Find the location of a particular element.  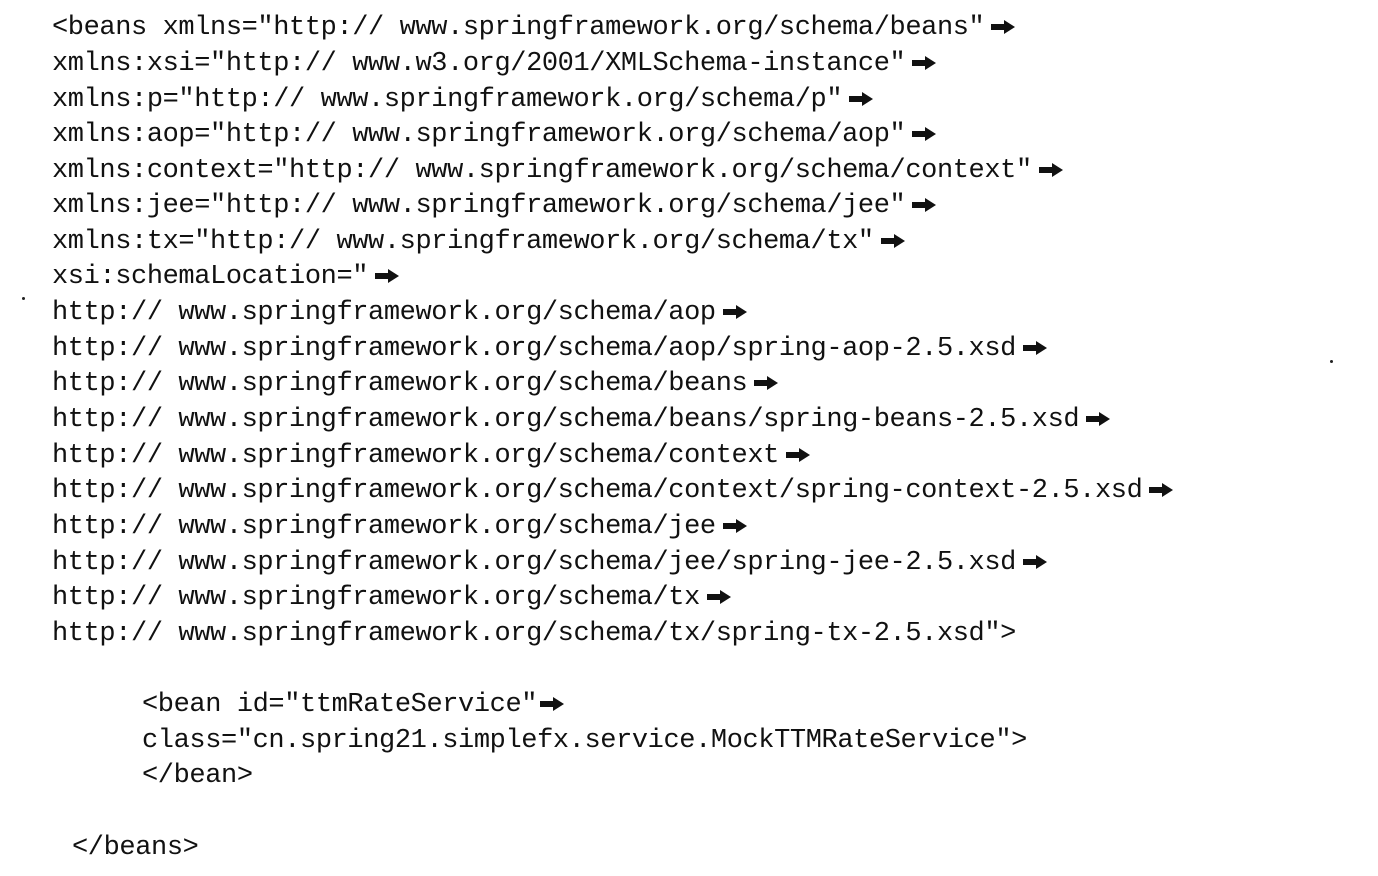

code-text: xsi:schemaLocation=" is located at coordinates (210, 277).